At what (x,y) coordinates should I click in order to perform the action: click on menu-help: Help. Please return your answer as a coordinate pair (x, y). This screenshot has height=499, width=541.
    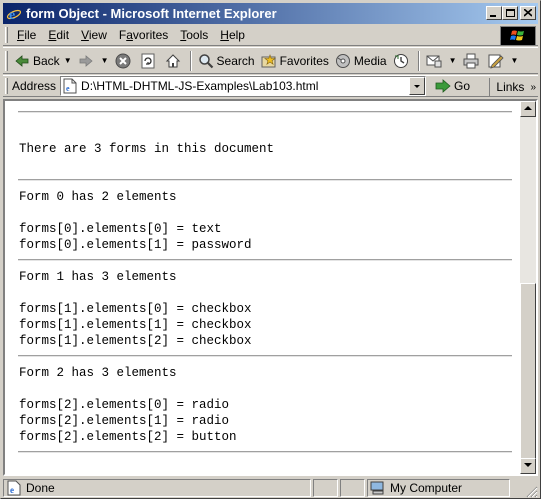
    Looking at the image, I should click on (232, 35).